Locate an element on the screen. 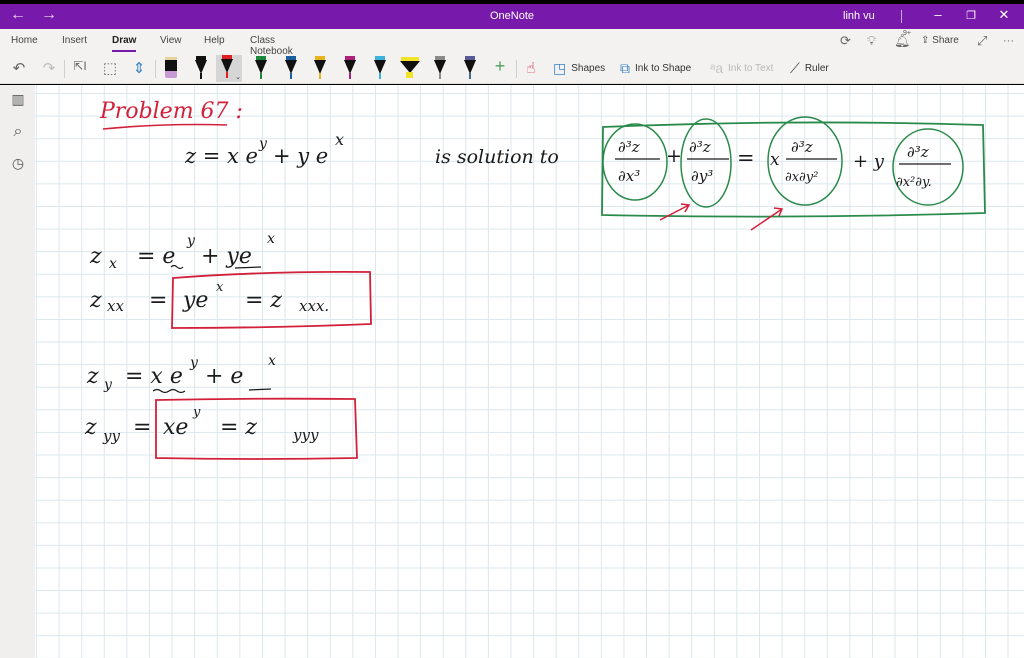  chevron-down-icon: ⌄ is located at coordinates (238, 77).